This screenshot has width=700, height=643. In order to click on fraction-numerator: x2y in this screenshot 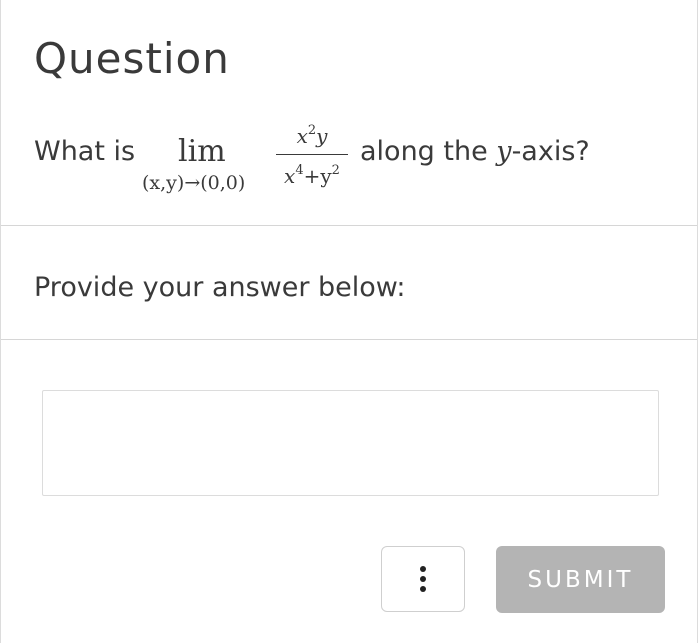, I will do `click(312, 135)`.